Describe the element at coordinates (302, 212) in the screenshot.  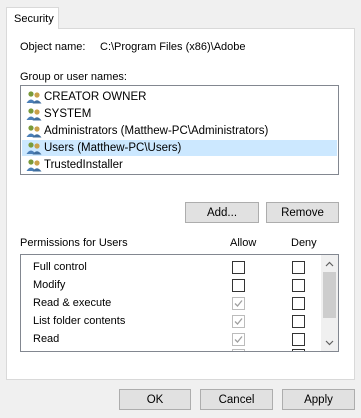
I see `remove-button: Remove` at that location.